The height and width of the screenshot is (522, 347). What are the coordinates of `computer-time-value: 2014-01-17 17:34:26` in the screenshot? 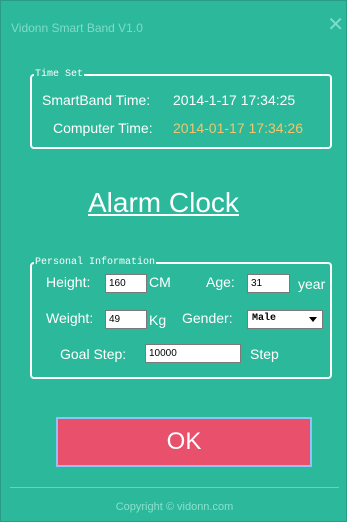 It's located at (238, 128).